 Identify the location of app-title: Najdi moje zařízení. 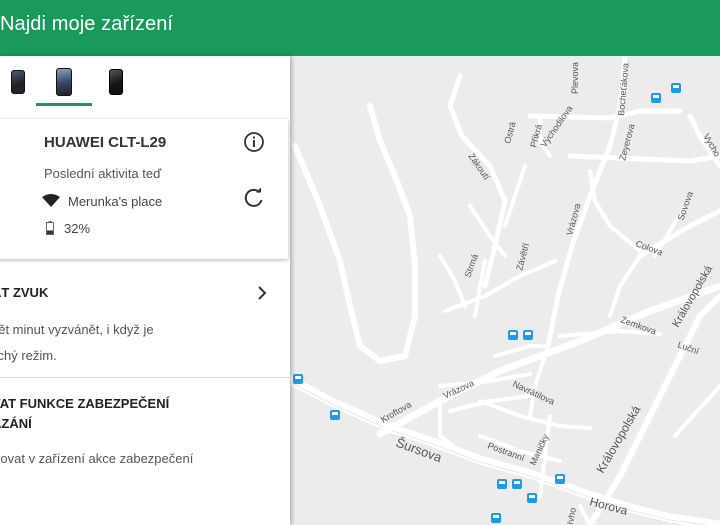
(87, 24).